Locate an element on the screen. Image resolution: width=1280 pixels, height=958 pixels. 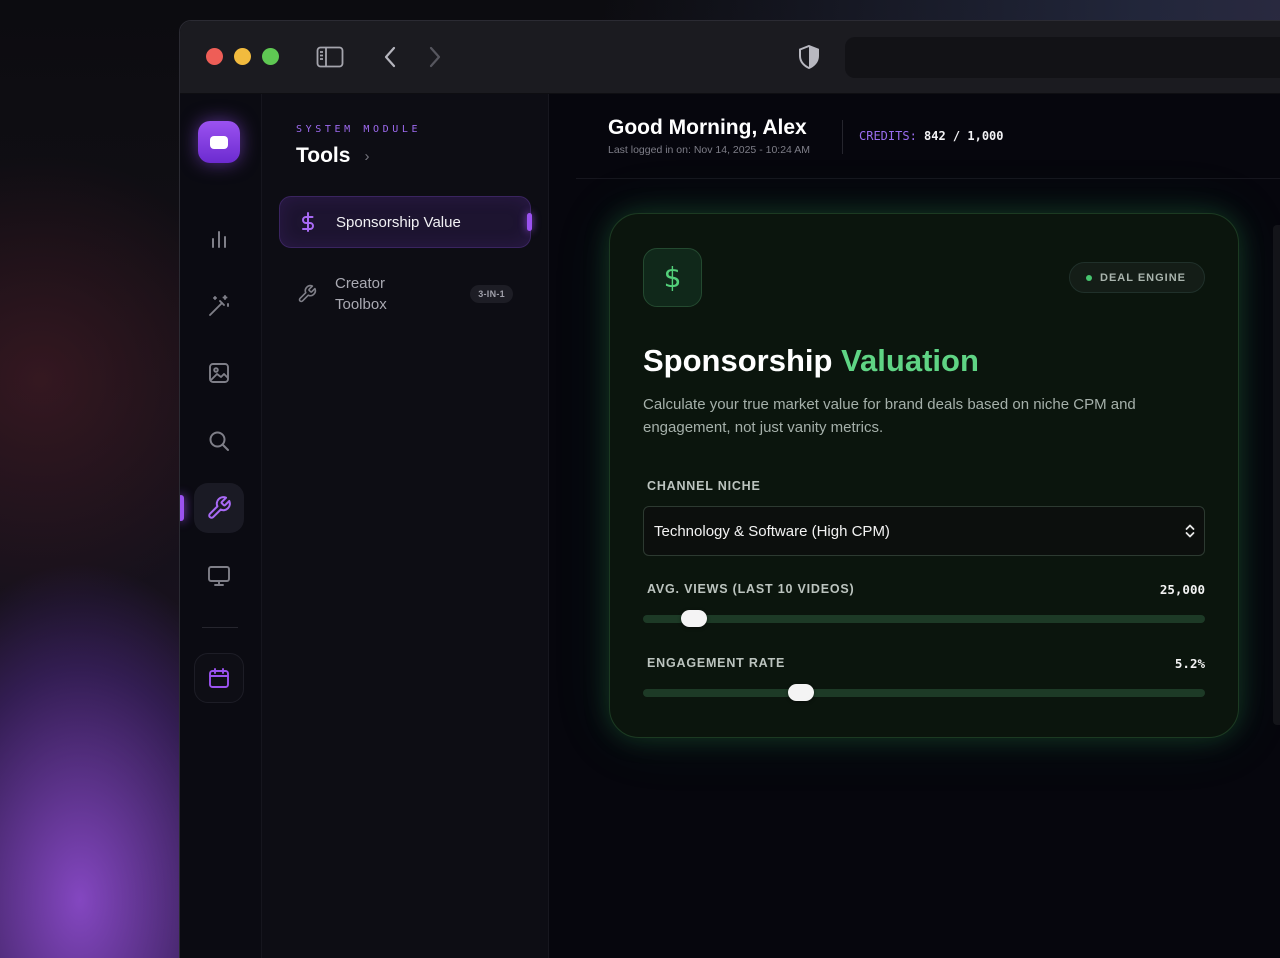
rail-analytics-button is located at coordinates (219, 239).